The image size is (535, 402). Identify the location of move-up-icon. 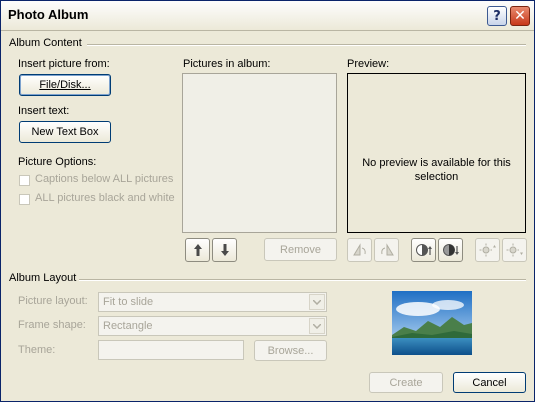
(197, 250).